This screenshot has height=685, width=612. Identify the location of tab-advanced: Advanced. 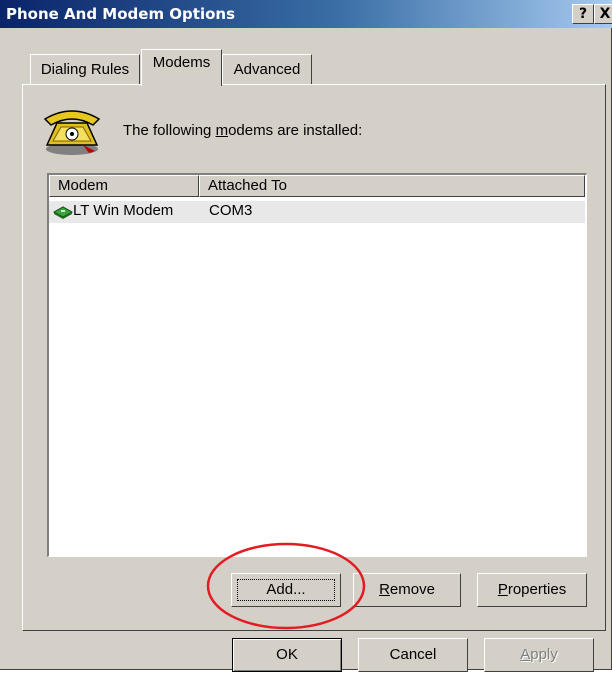
(267, 69).